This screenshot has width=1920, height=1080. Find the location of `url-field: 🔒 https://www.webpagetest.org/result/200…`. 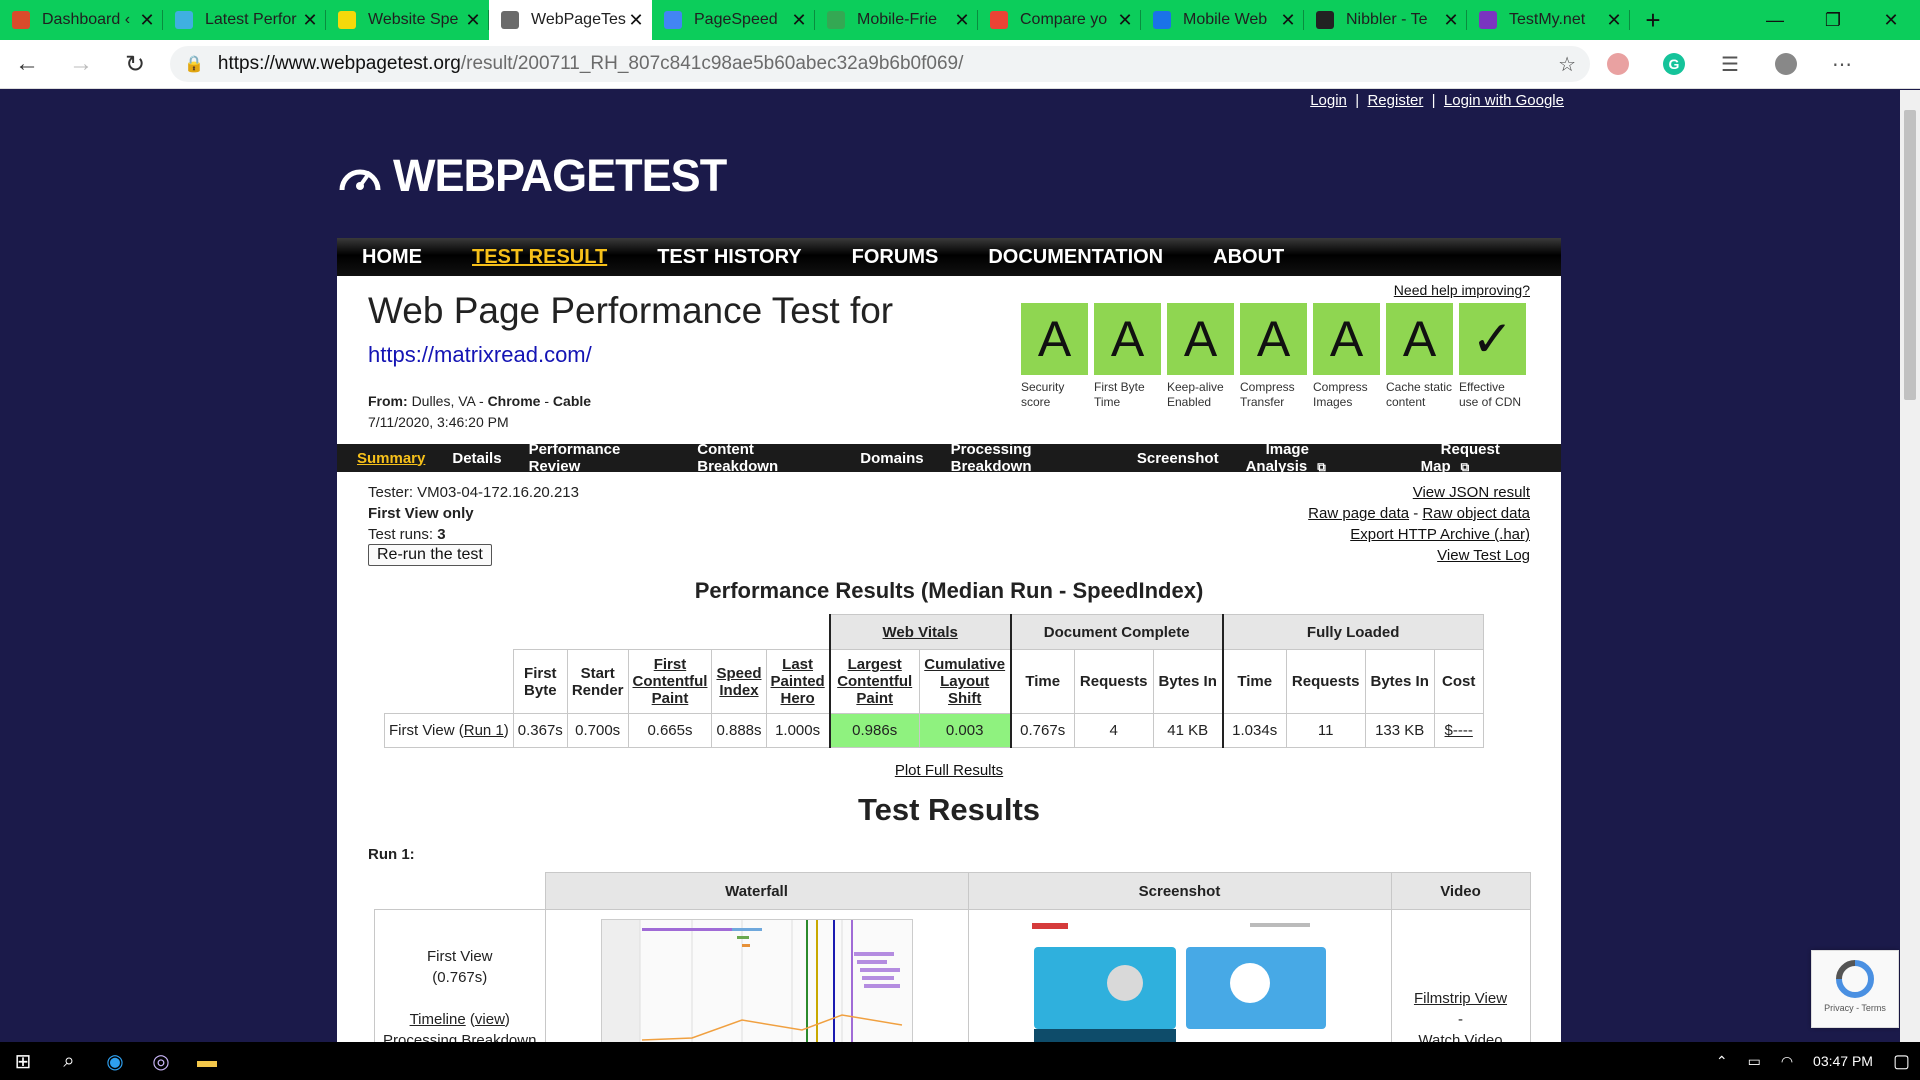

url-field: 🔒 https://www.webpagetest.org/result/200… is located at coordinates (880, 64).